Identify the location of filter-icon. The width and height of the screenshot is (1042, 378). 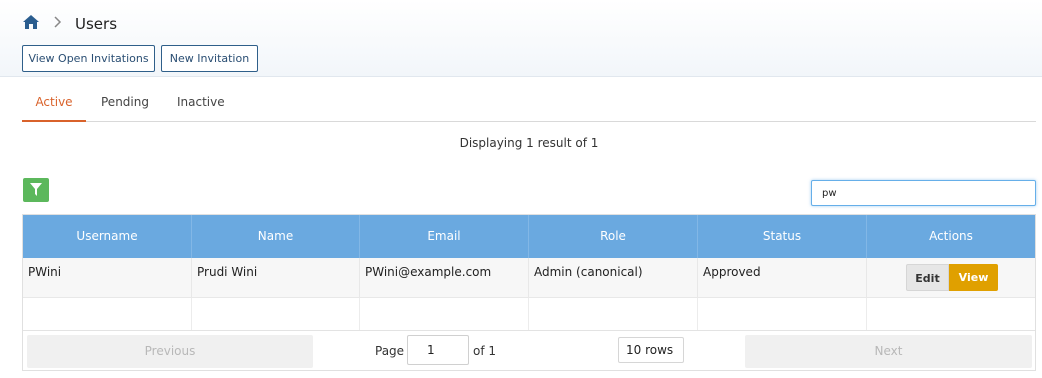
(36, 189).